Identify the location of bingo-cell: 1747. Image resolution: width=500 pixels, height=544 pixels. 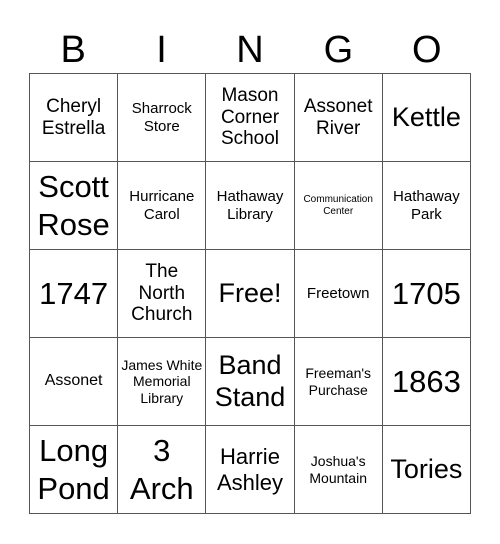
(74, 294).